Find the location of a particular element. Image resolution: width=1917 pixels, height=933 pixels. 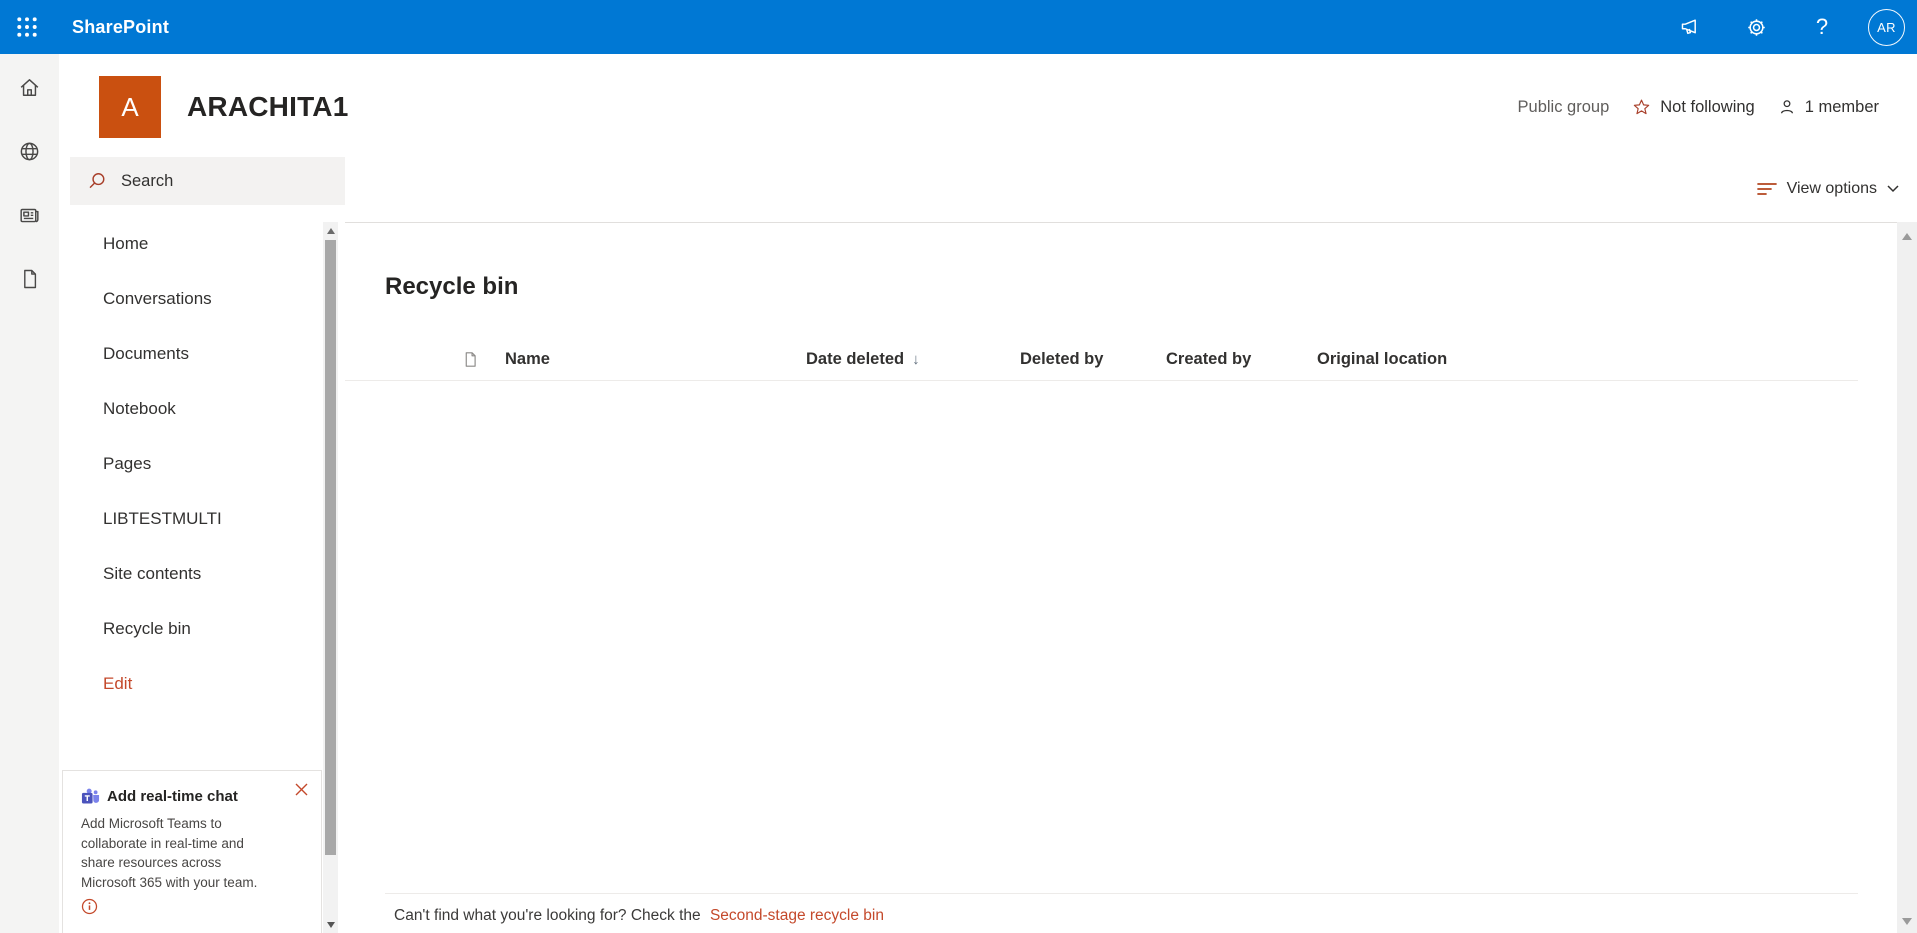

second-stage-recycle-bin-link: Second-stage recycle bin is located at coordinates (797, 915).